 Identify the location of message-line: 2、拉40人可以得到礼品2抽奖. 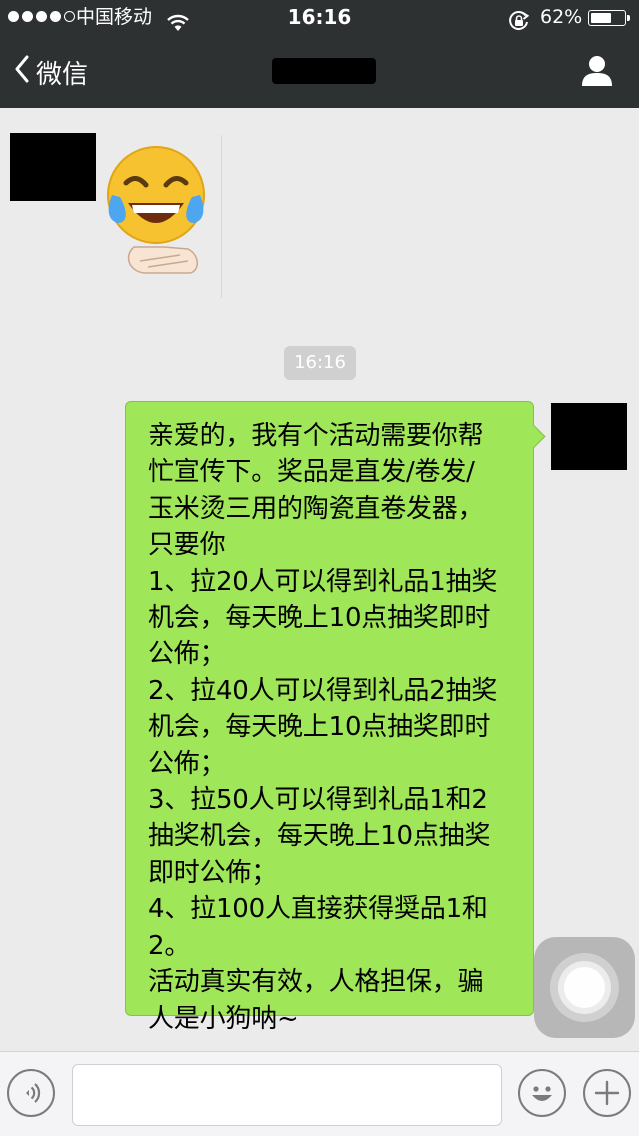
(323, 690).